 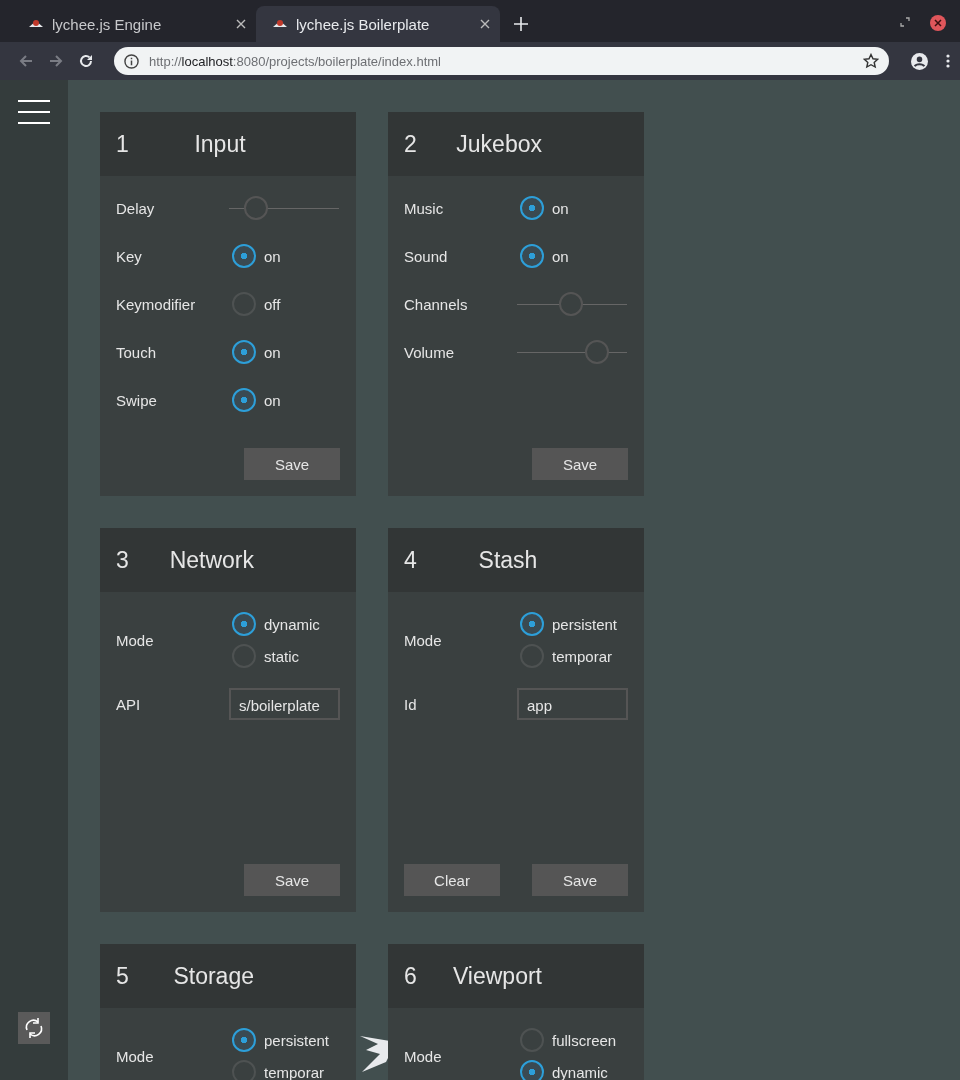 What do you see at coordinates (26, 61) in the screenshot?
I see `back-icon` at bounding box center [26, 61].